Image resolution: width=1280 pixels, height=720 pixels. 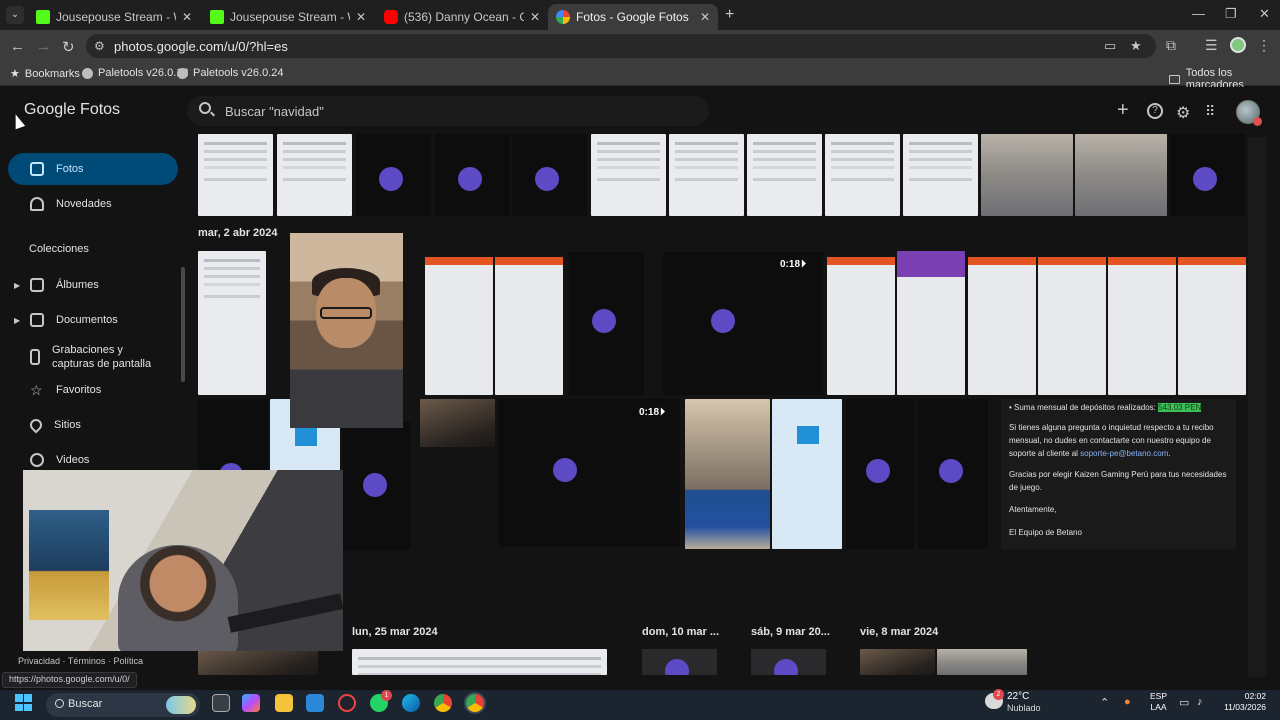 I want to click on sidebar-scrollbar, so click(x=183, y=324).